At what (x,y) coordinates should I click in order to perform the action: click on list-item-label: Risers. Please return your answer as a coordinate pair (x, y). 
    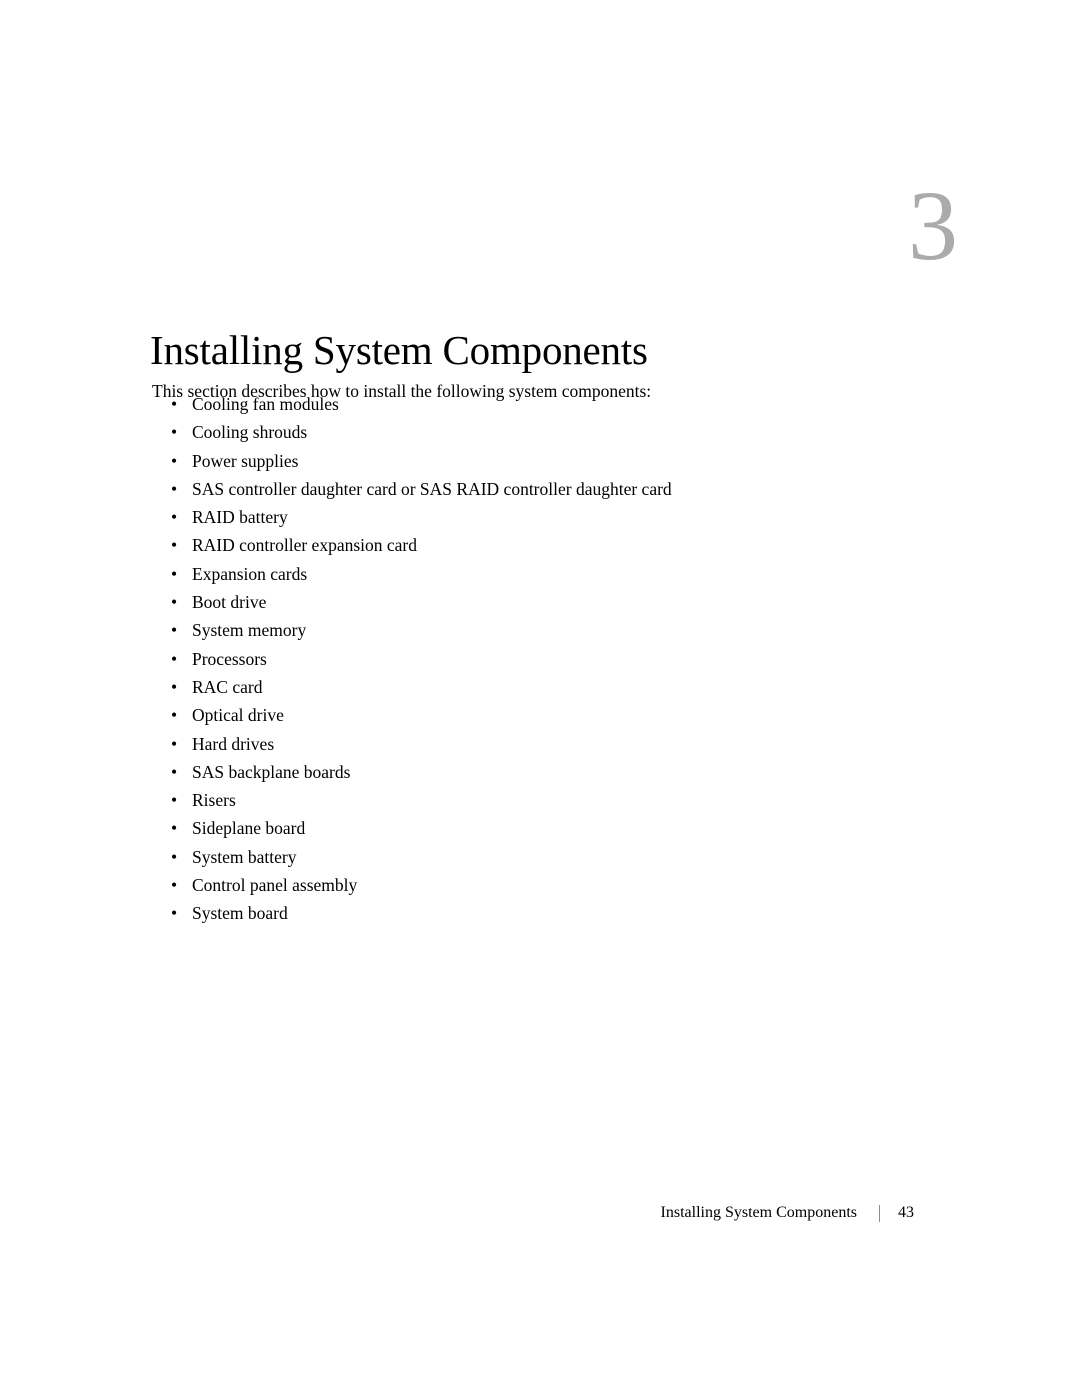
    Looking at the image, I should click on (214, 800).